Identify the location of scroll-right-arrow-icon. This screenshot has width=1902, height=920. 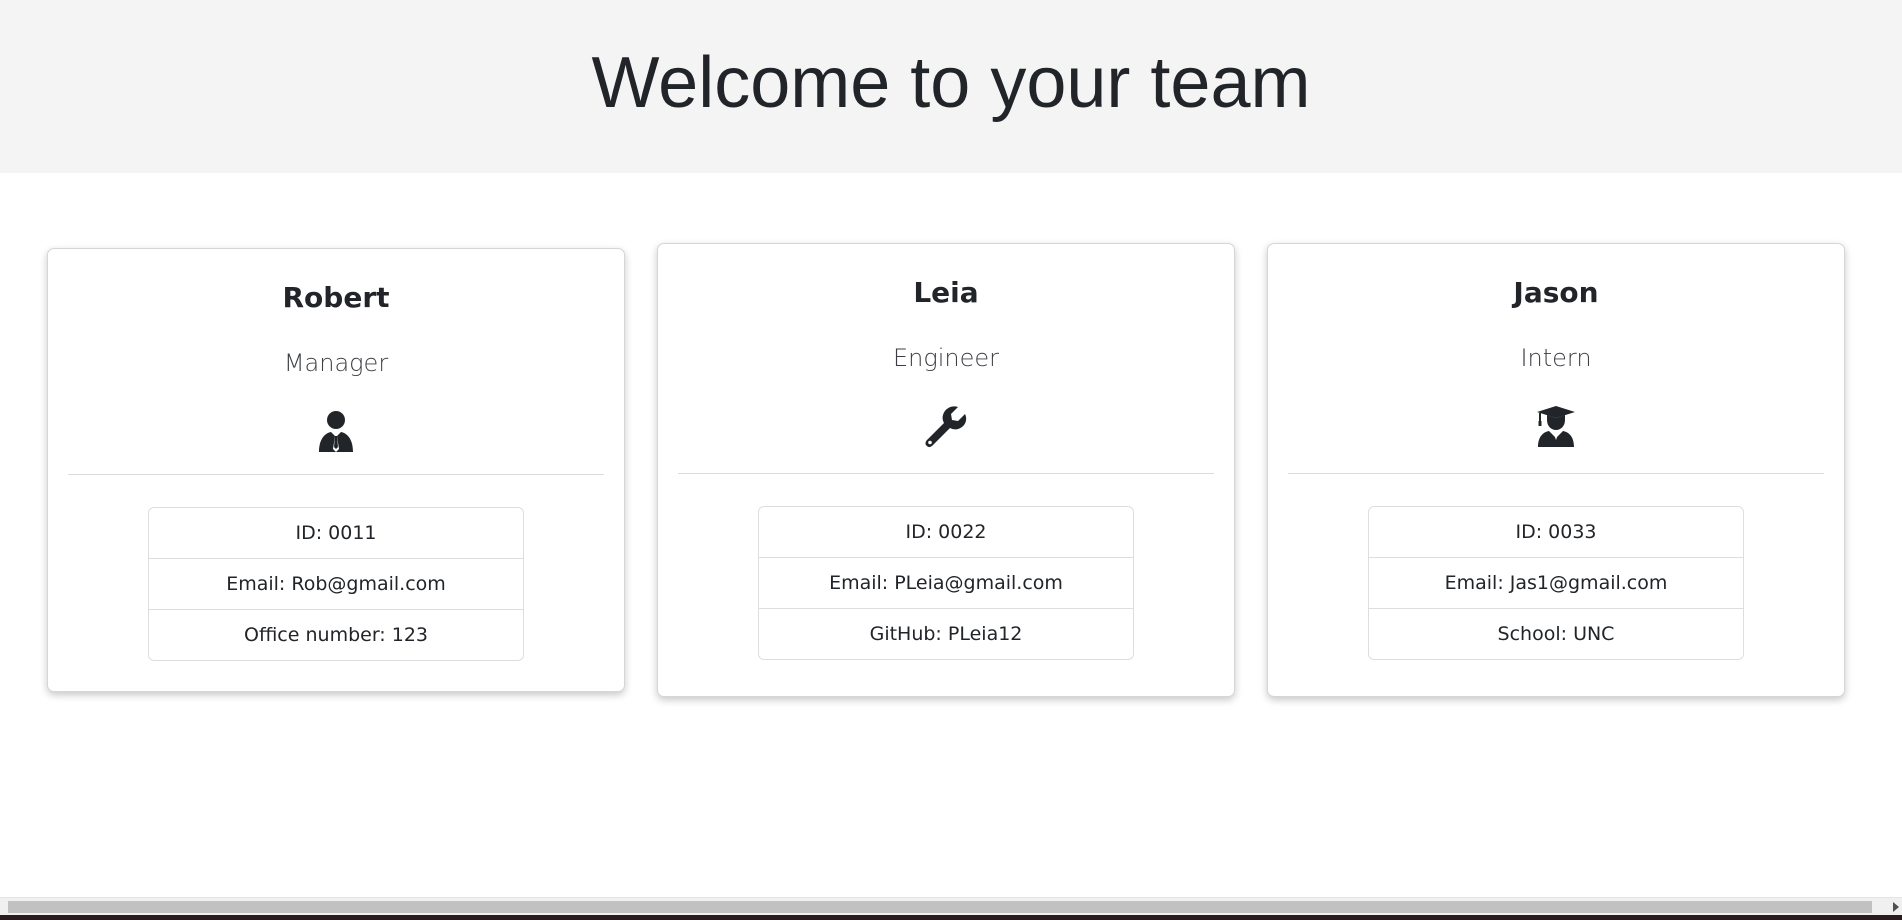
(1896, 907).